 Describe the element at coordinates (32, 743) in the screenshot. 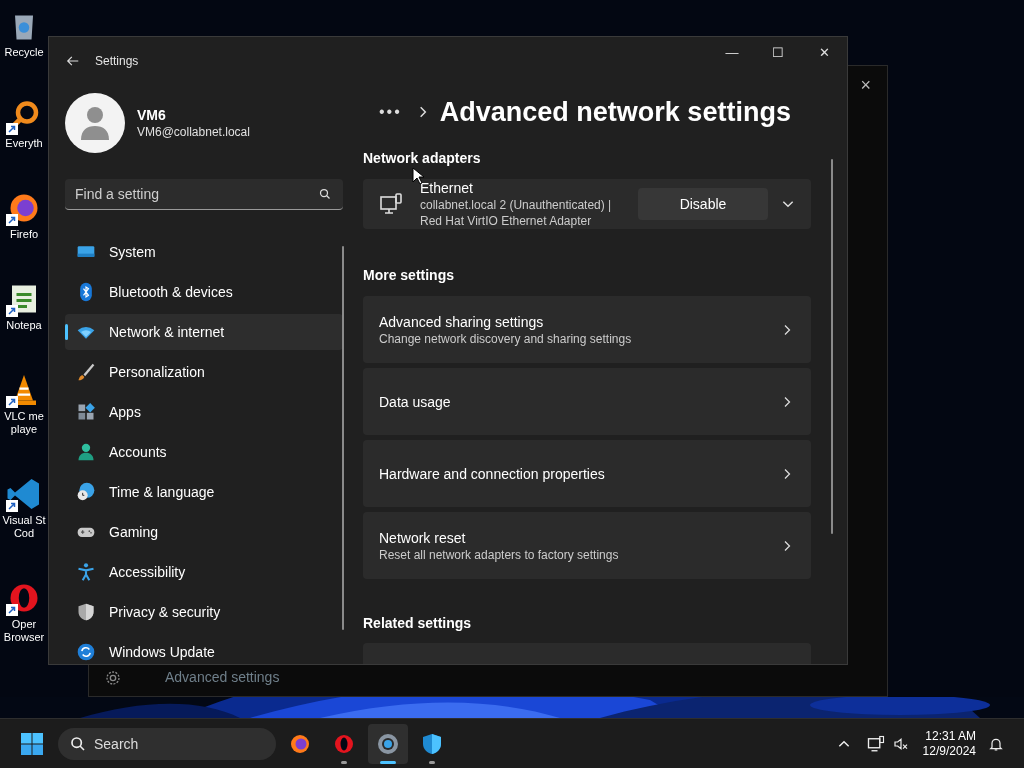

I see `windows-start-icon` at that location.